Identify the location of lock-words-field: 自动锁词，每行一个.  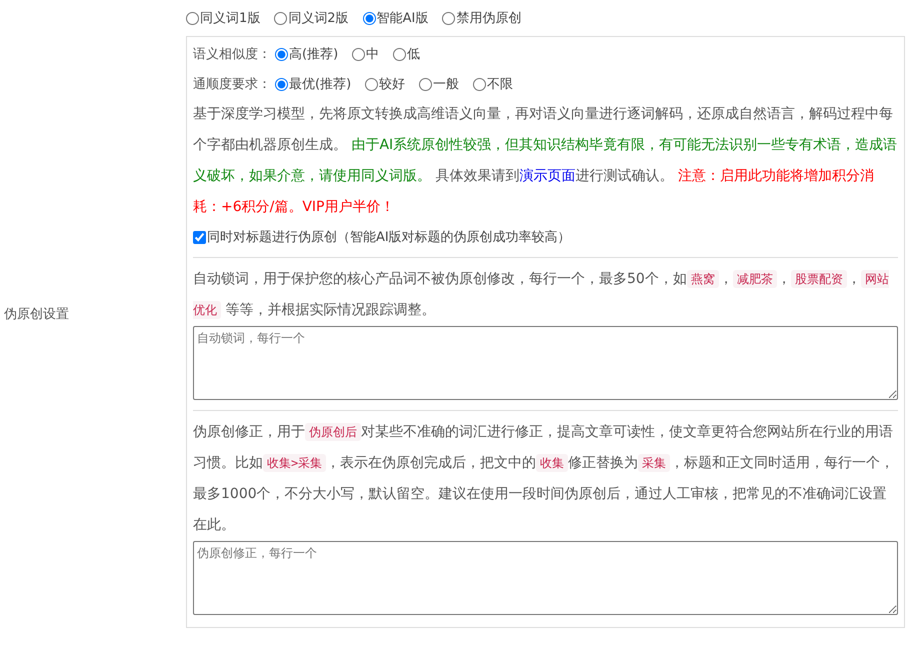
(545, 363).